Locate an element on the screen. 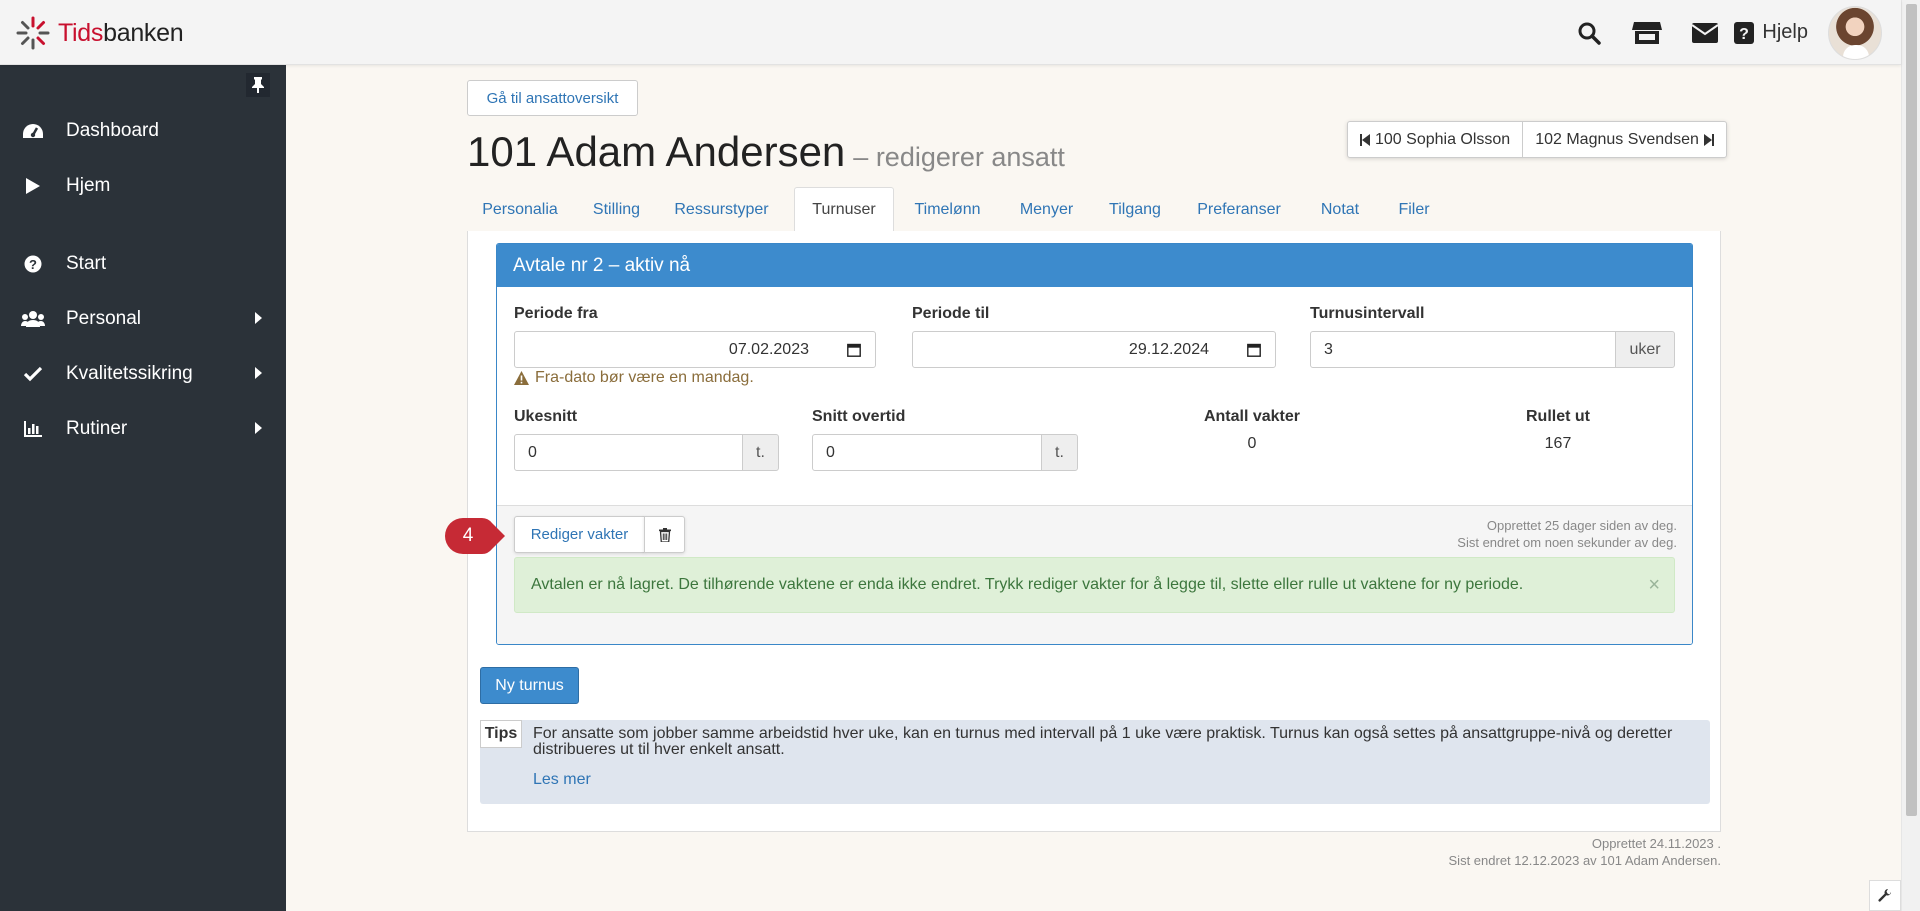 Image resolution: width=1920 pixels, height=911 pixels. step-backward-icon is located at coordinates (1365, 139).